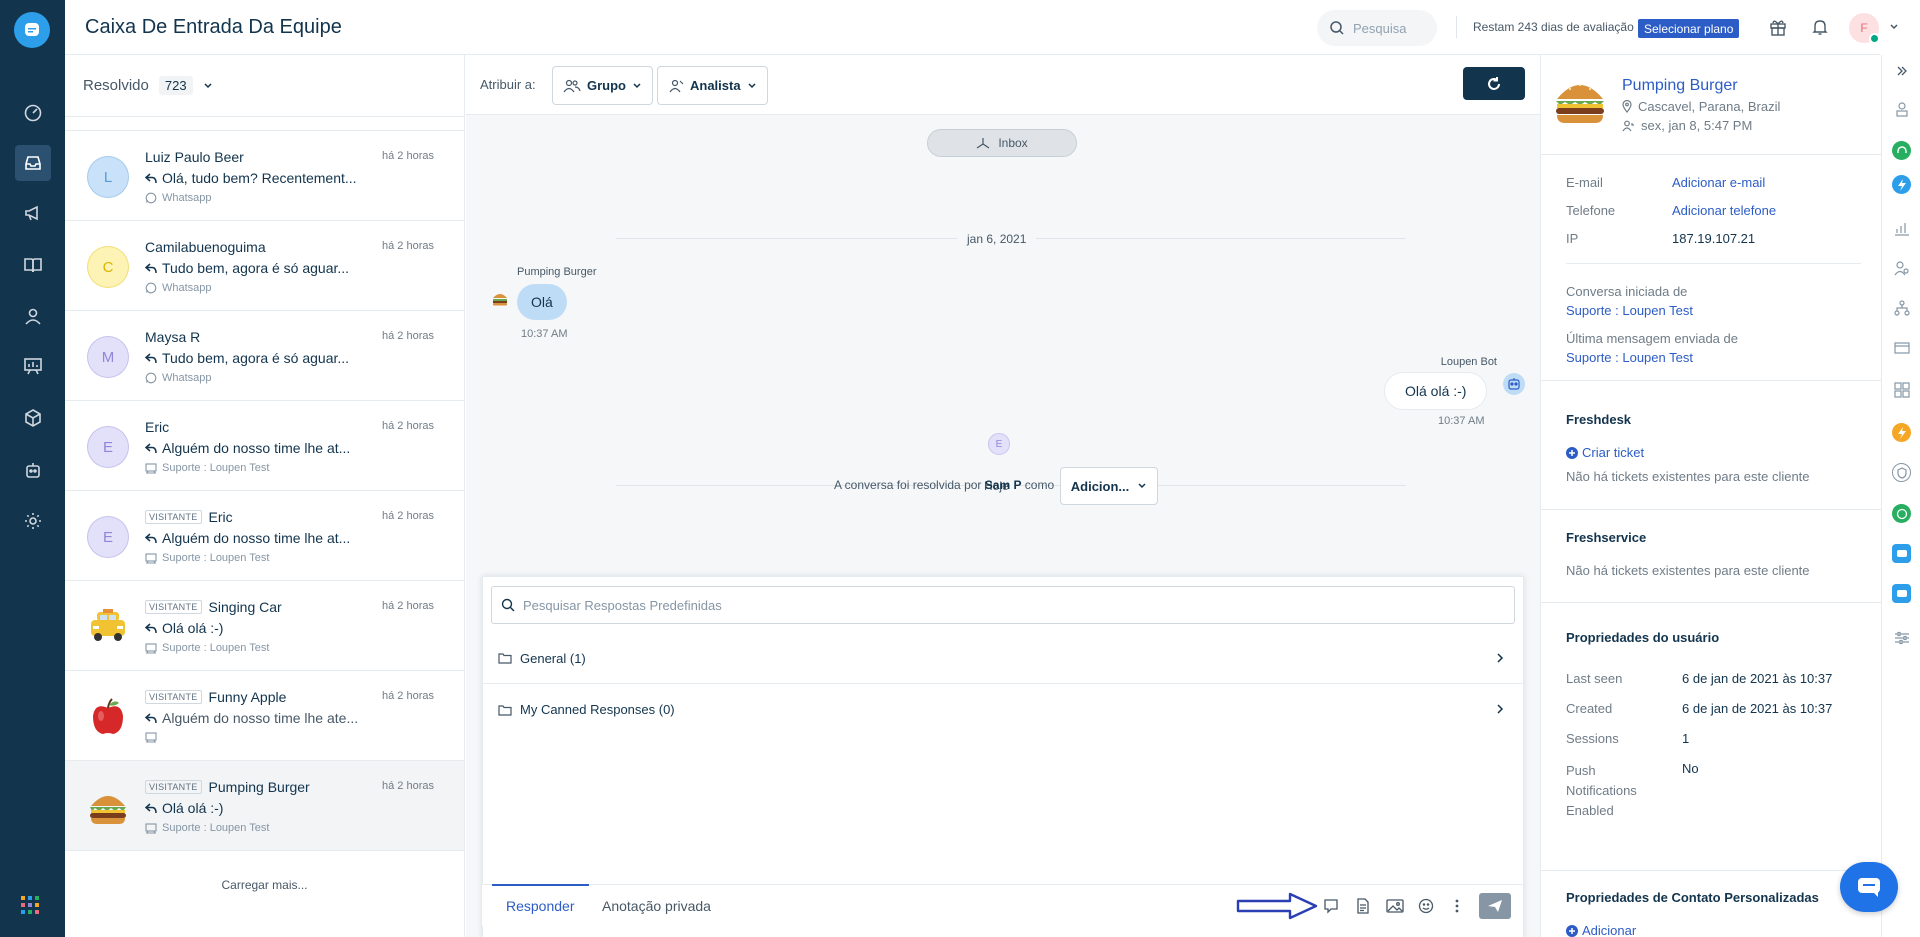 The height and width of the screenshot is (937, 1920). What do you see at coordinates (1584, 182) in the screenshot?
I see `email-label: E-mail` at bounding box center [1584, 182].